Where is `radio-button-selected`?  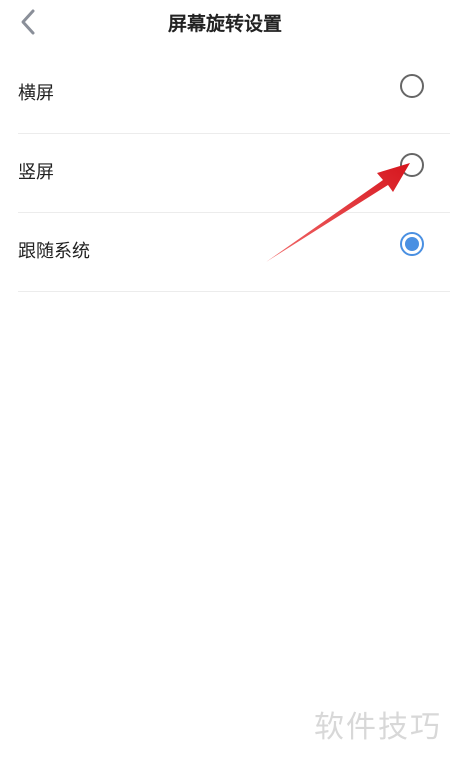 radio-button-selected is located at coordinates (412, 244).